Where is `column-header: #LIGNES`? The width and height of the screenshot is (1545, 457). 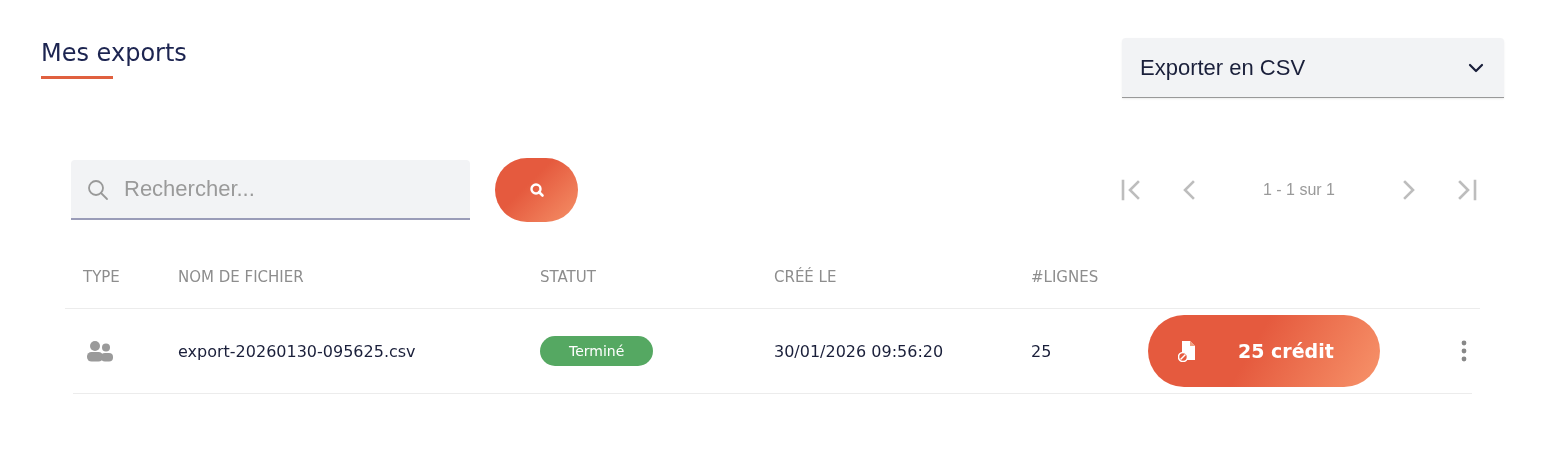 column-header: #LIGNES is located at coordinates (1065, 277).